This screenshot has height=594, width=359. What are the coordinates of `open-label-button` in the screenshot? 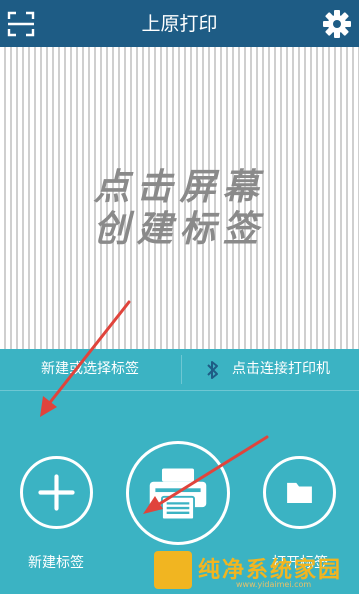 It's located at (299, 492).